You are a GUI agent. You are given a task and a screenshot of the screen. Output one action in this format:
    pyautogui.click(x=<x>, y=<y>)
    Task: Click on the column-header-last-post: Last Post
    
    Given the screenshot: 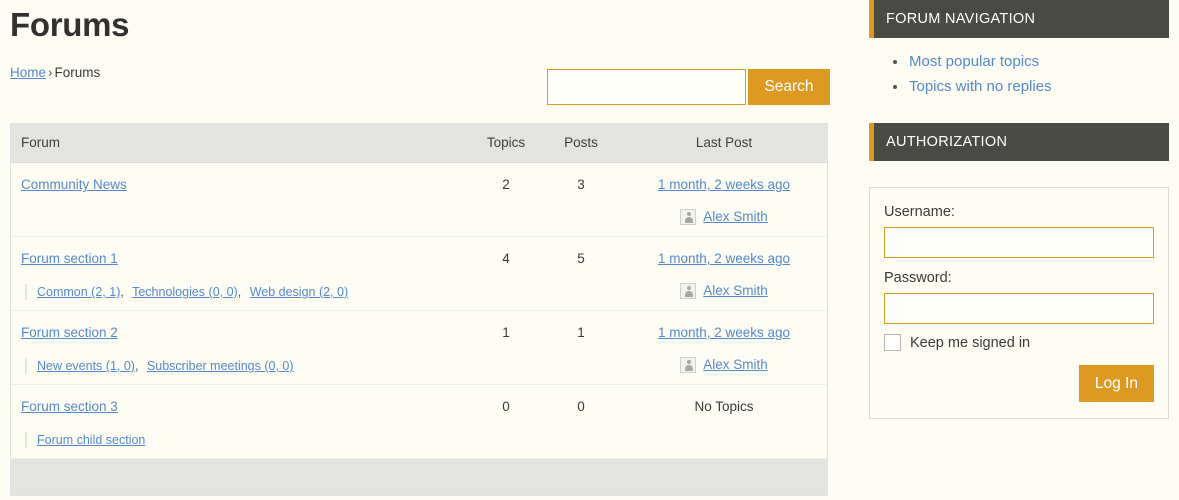 What is the action you would take?
    pyautogui.click(x=724, y=142)
    